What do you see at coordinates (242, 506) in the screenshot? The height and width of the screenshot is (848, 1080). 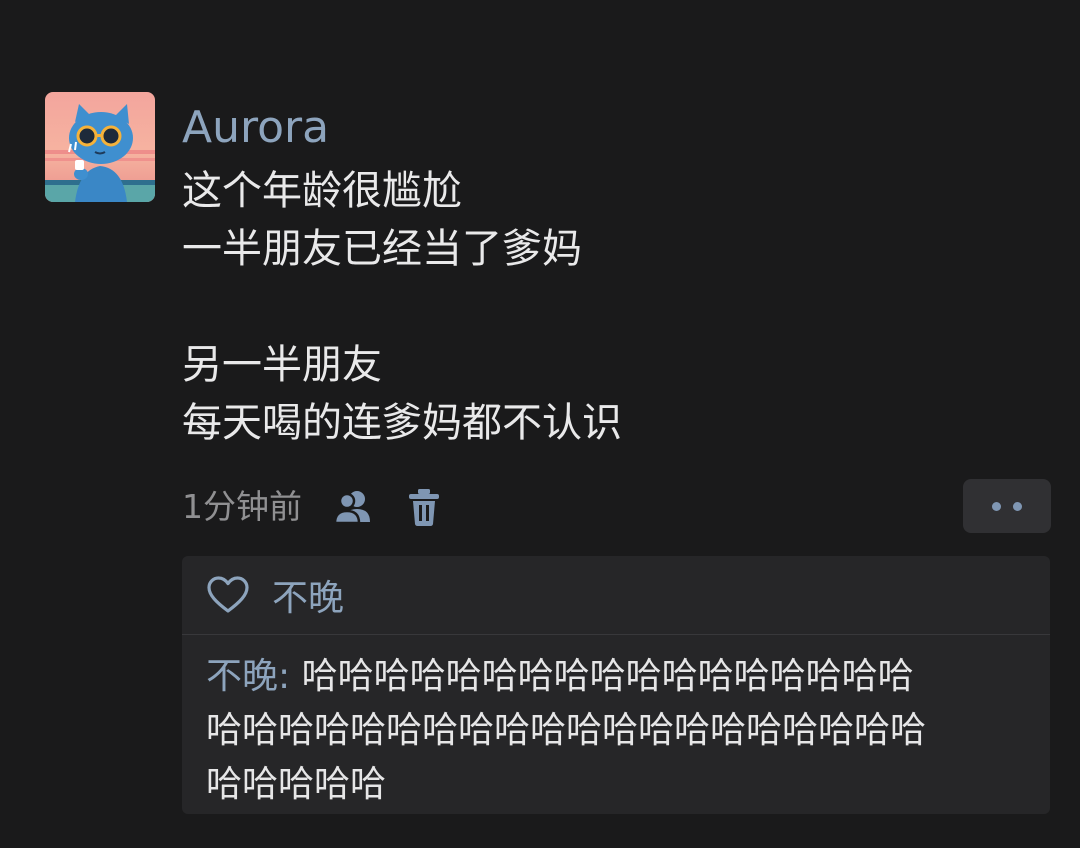 I see `post-timestamp: 1分钟前` at bounding box center [242, 506].